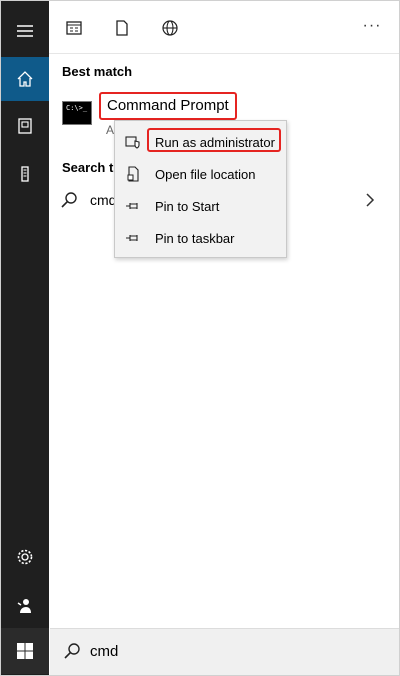 The height and width of the screenshot is (676, 400). I want to click on taskbar-search: cmd, so click(200, 651).